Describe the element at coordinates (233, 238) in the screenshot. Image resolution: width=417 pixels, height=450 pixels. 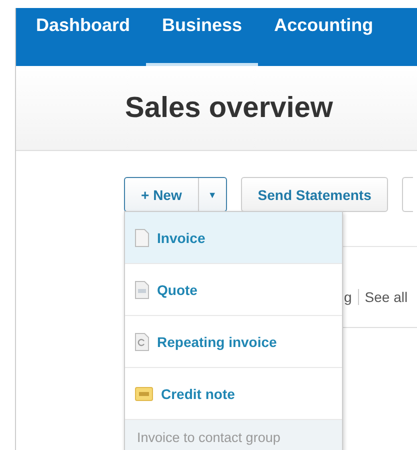
I see `menu-item: Invoice` at that location.